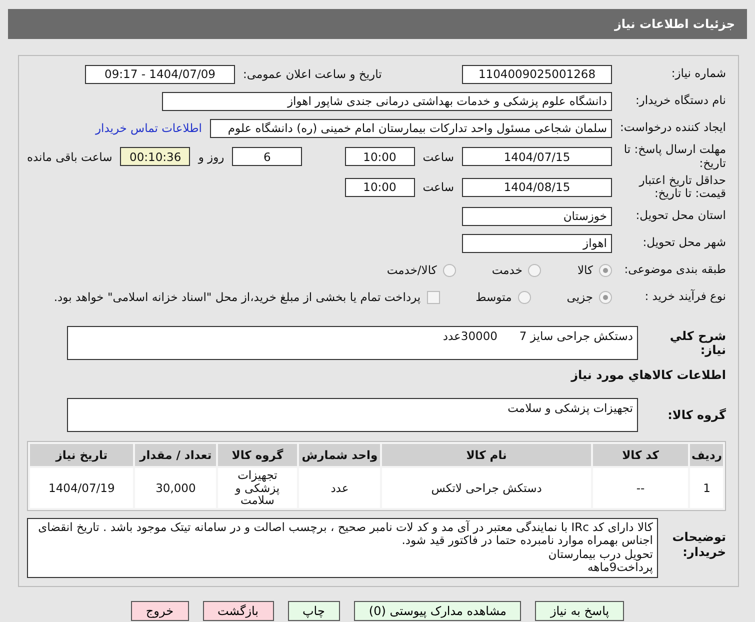 This screenshot has width=755, height=622. Describe the element at coordinates (537, 243) in the screenshot. I see `city-field: اهواز` at that location.